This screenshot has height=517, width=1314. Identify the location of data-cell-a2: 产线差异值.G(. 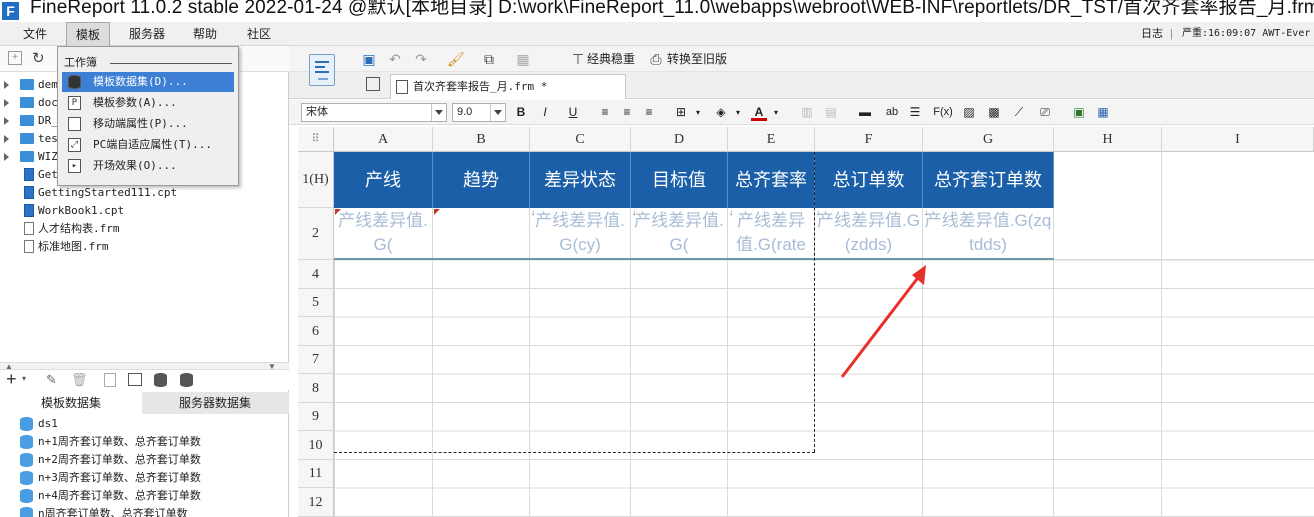
(383, 234).